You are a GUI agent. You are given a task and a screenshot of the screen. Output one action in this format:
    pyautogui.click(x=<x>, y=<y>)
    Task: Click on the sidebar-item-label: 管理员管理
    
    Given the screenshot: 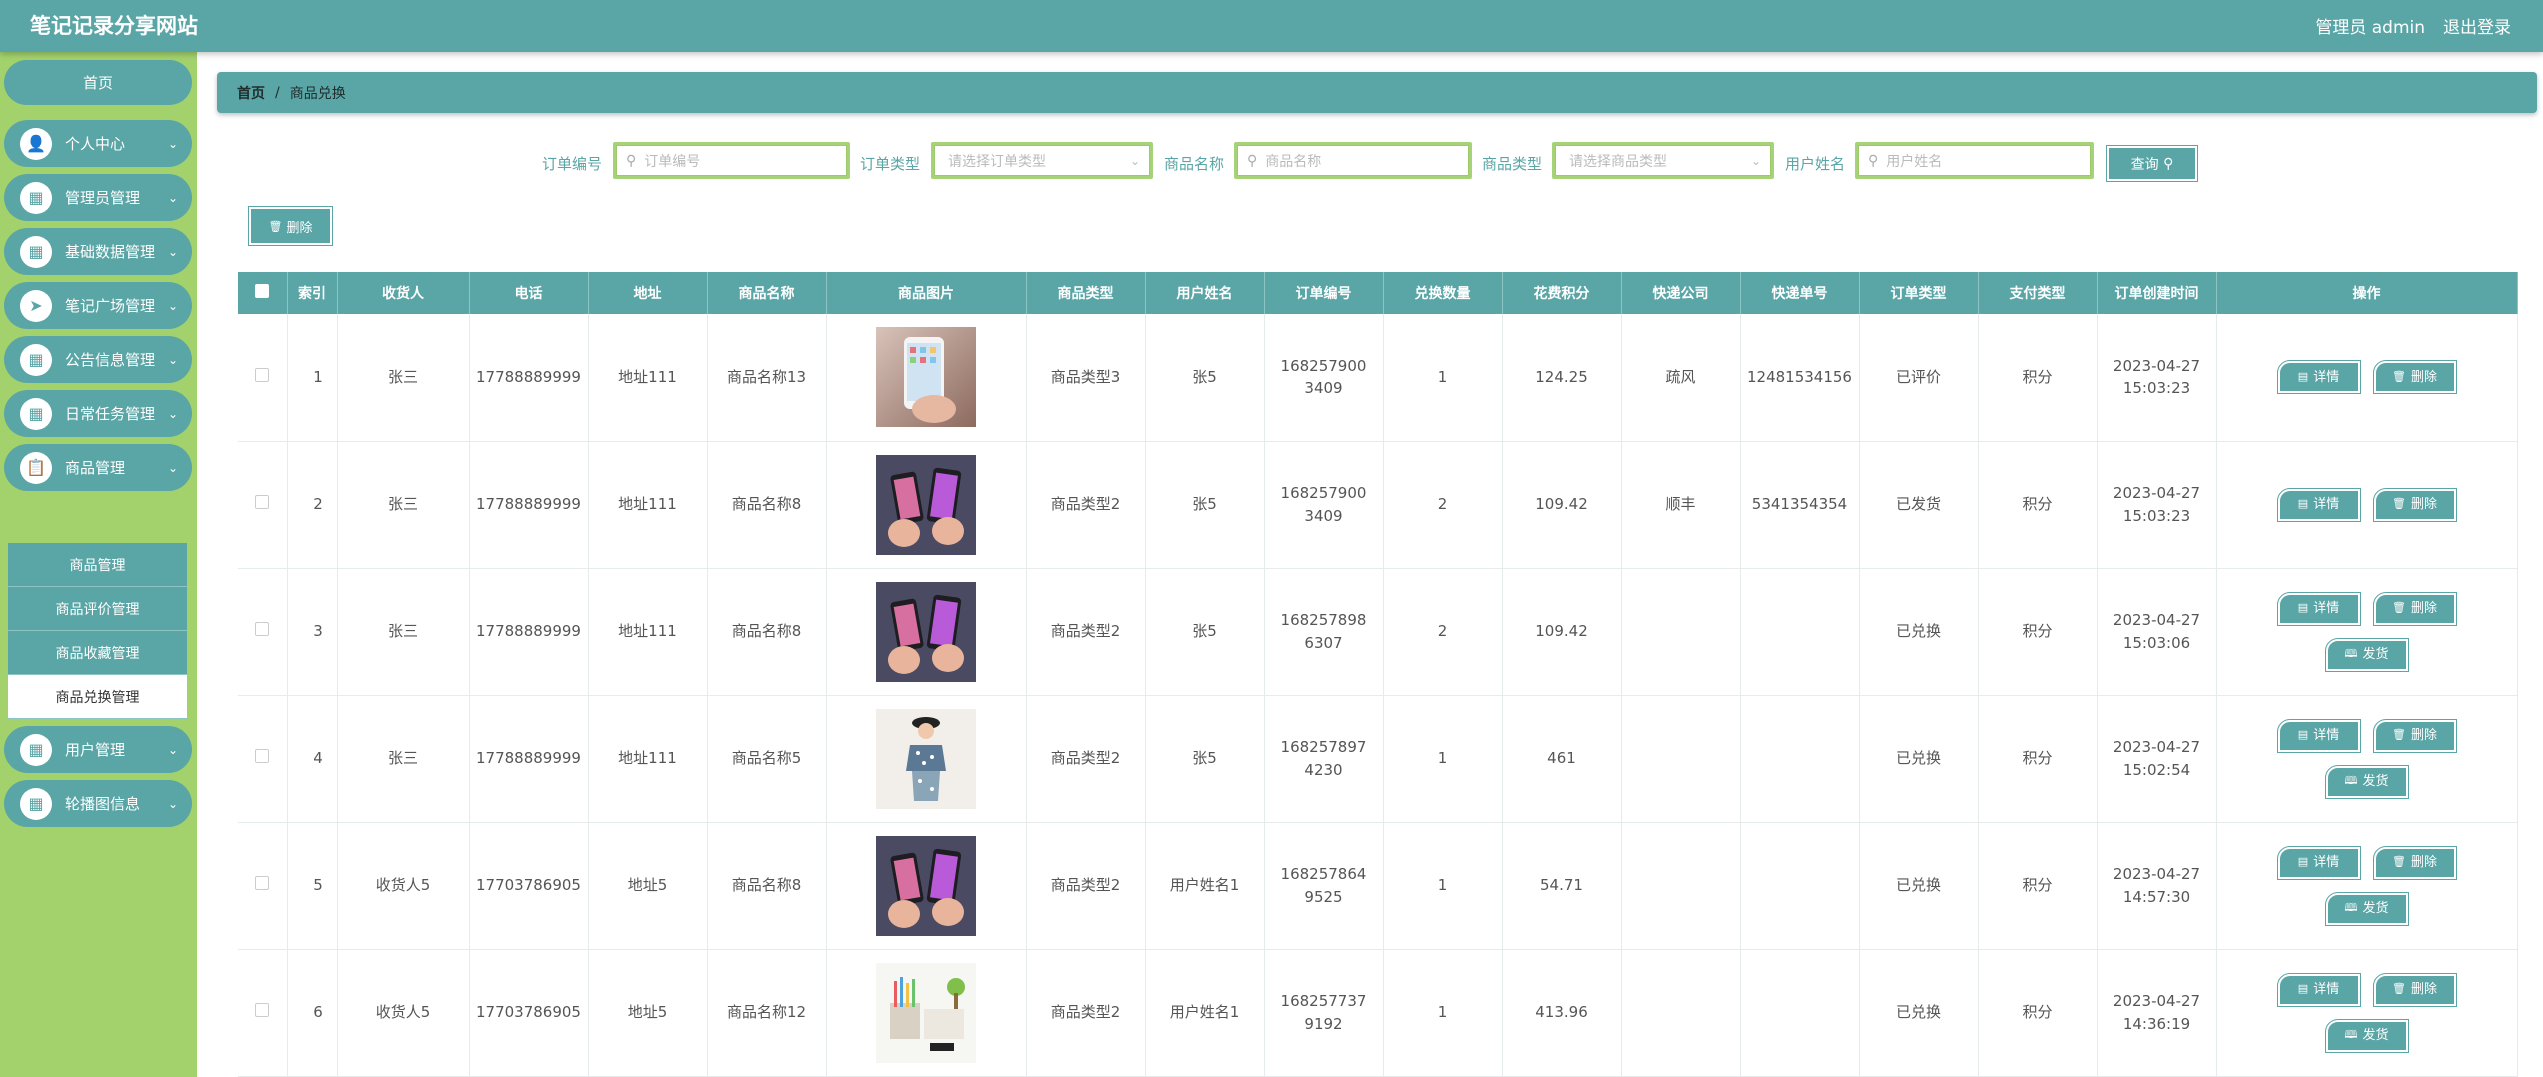 What is the action you would take?
    pyautogui.click(x=103, y=198)
    